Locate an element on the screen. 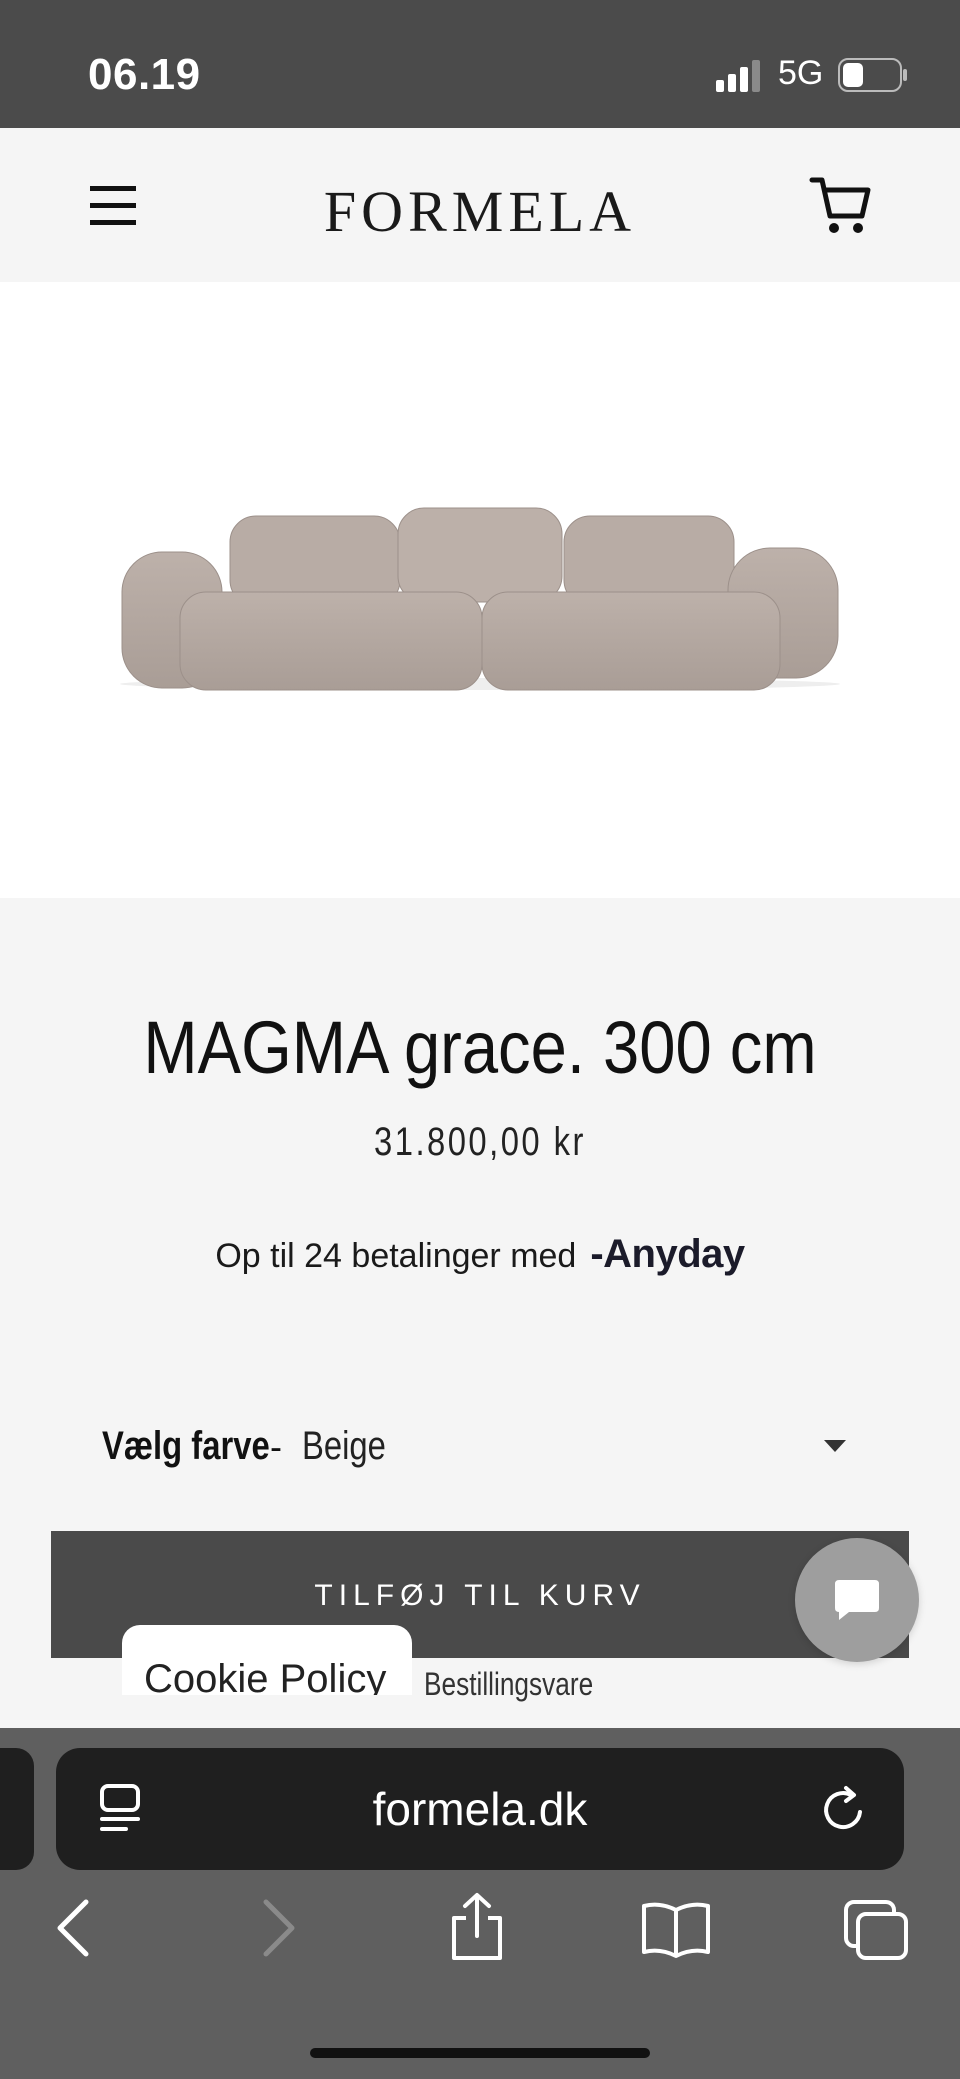 This screenshot has height=2079, width=960. reload-icon is located at coordinates (844, 1809).